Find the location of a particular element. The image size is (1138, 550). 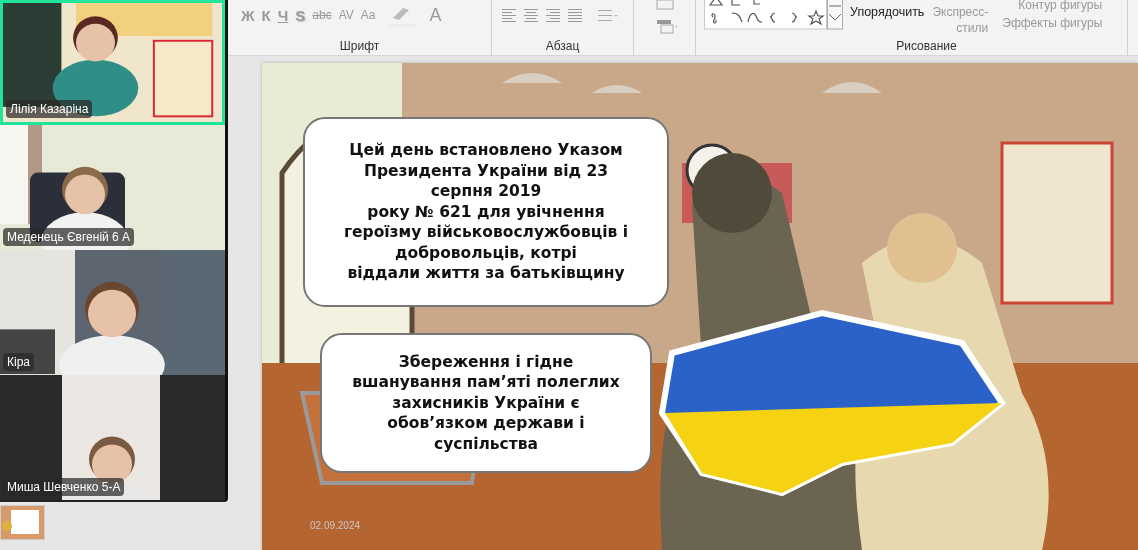

participant-name: Кіра is located at coordinates (18, 362).